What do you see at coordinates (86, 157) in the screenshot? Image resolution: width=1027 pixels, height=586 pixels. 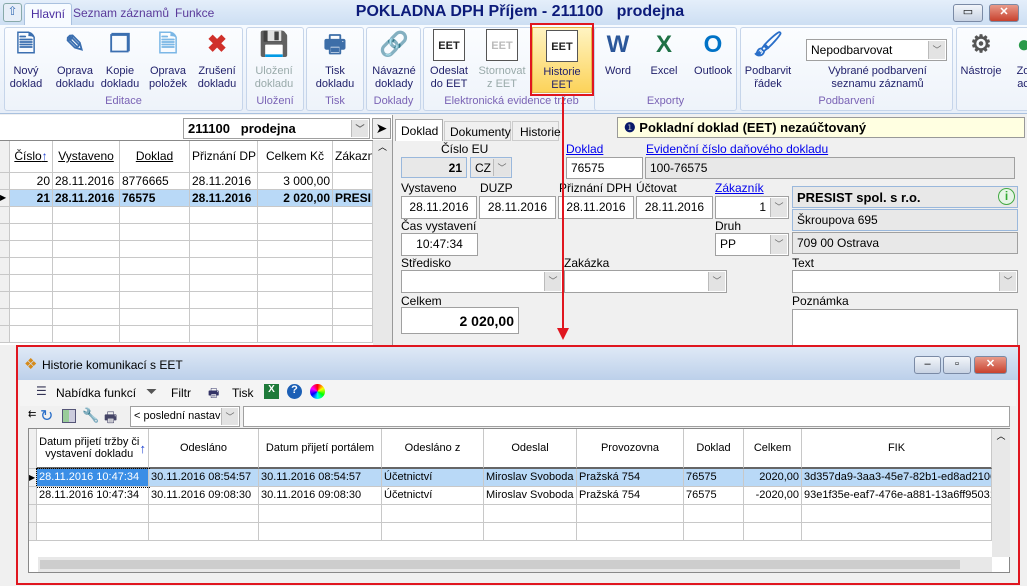 I see `column-header: Vystaveno` at bounding box center [86, 157].